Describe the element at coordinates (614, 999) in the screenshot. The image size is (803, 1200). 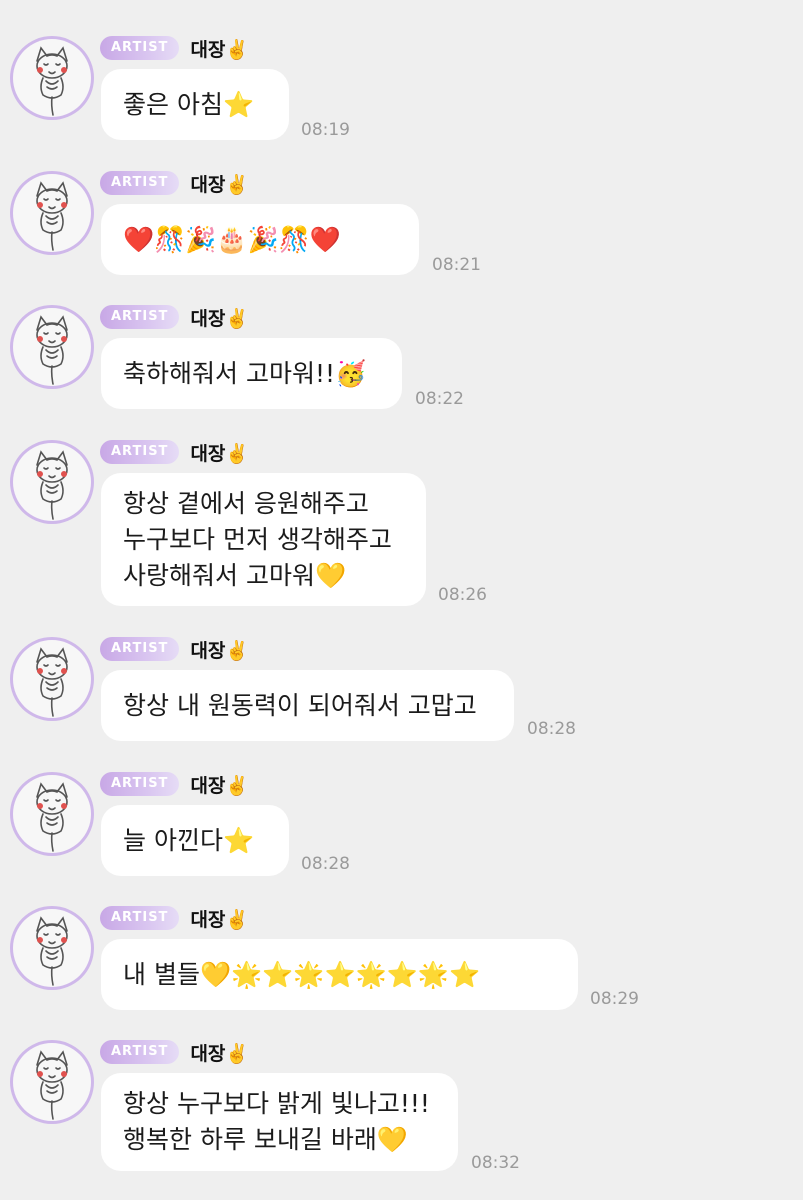
I see `message-time: 08:29` at that location.